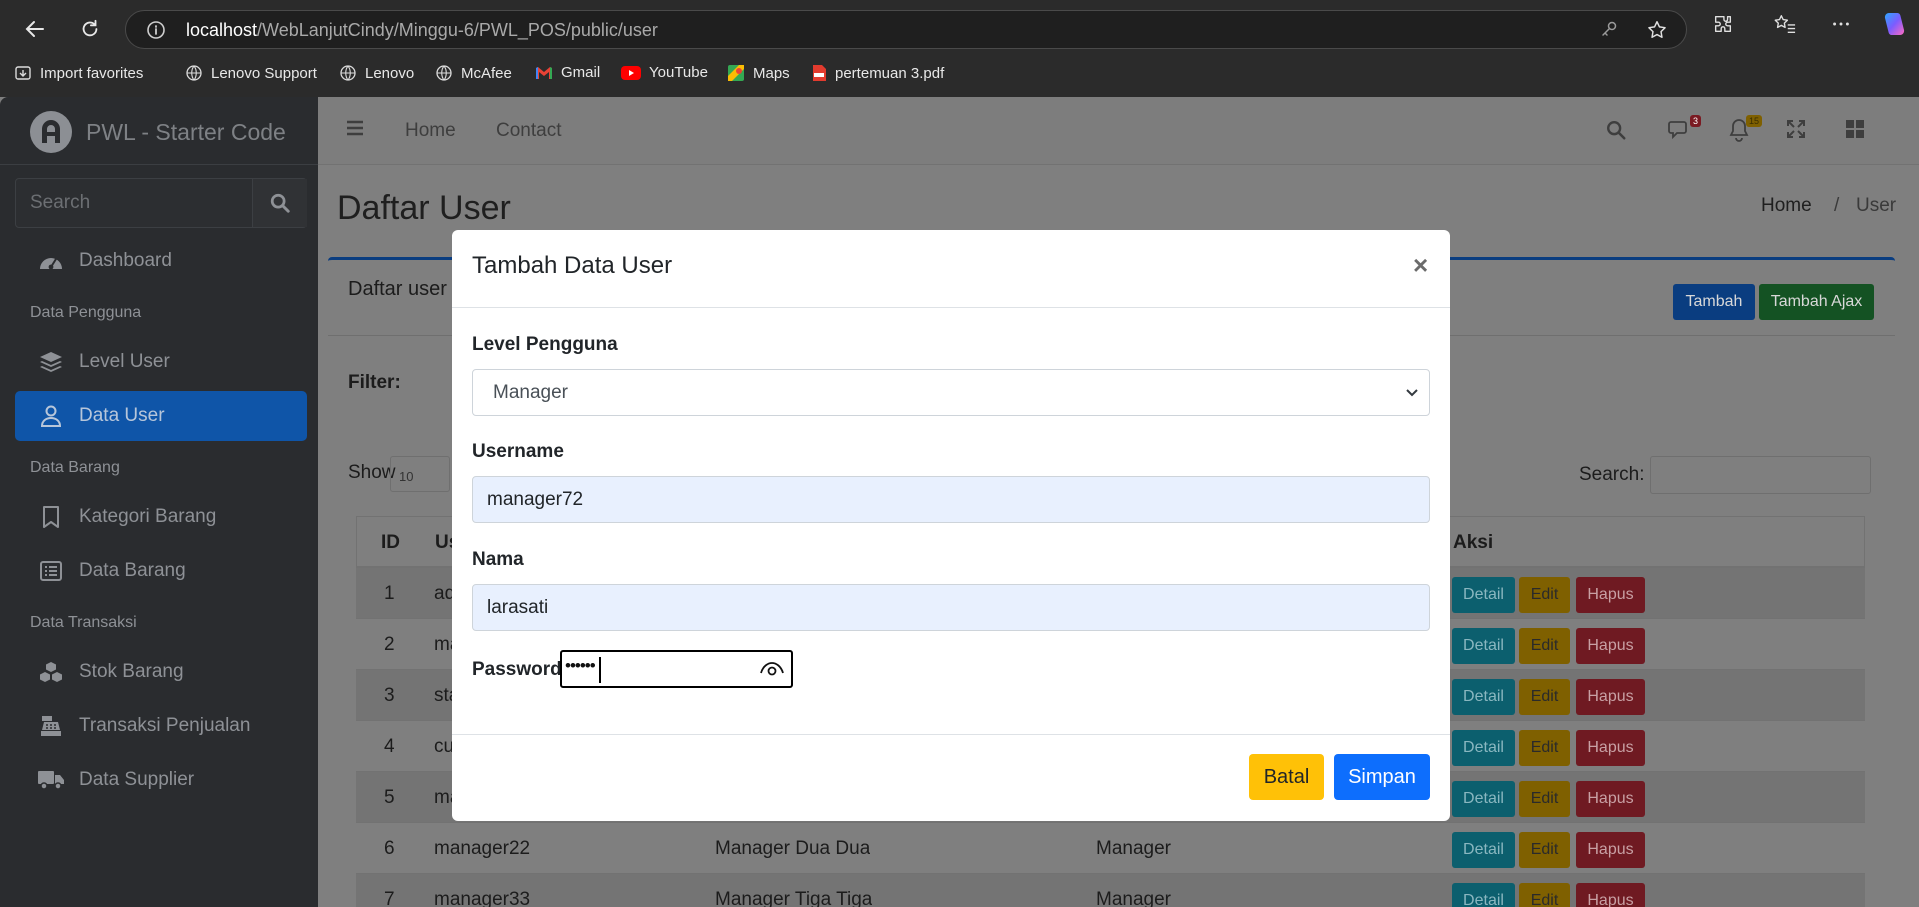  Describe the element at coordinates (951, 607) in the screenshot. I see `nama-input: larasati` at that location.